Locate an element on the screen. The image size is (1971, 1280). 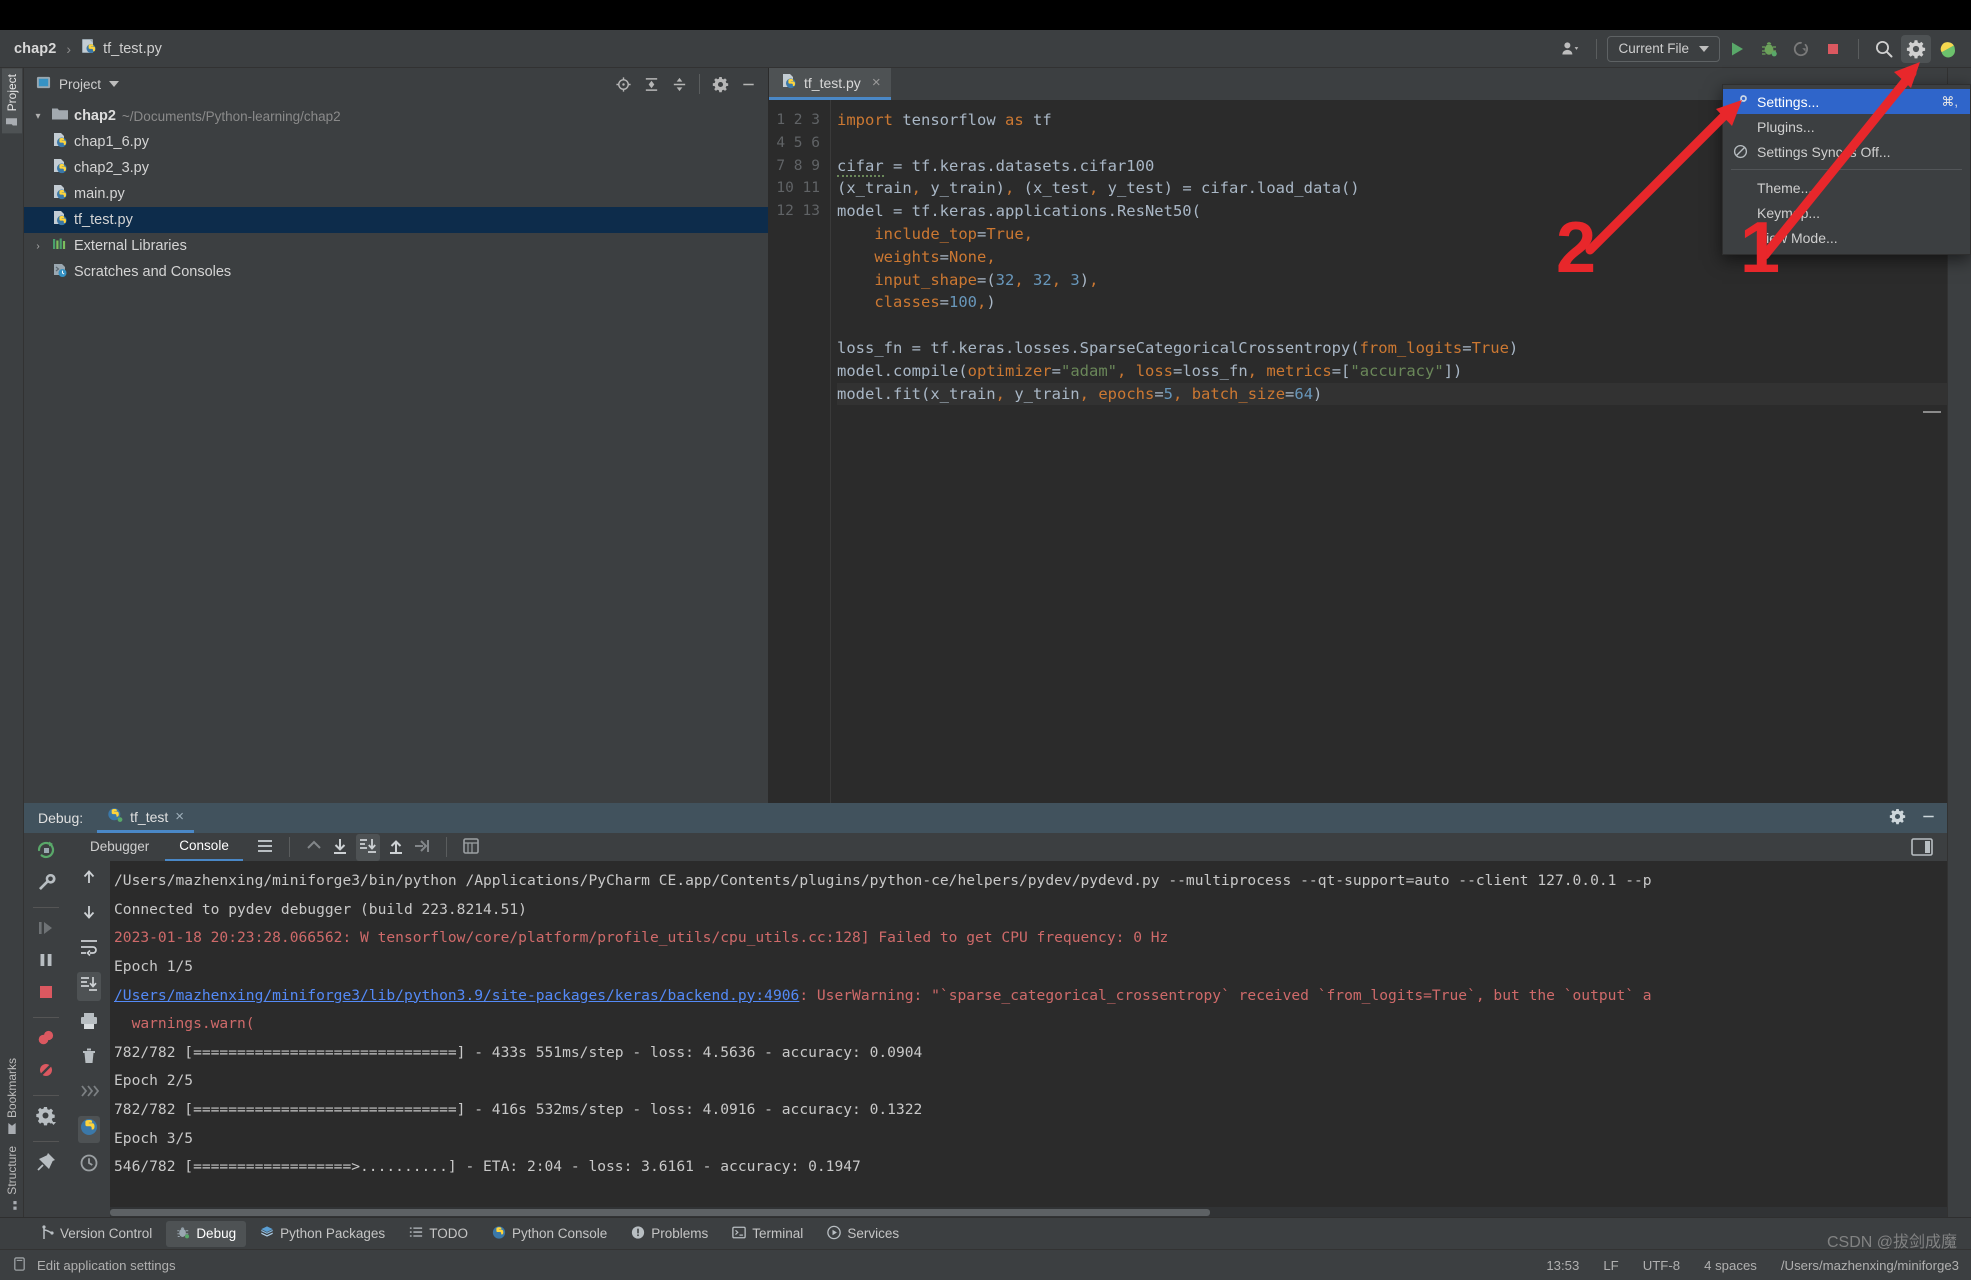
view-breakpoints-icon is located at coordinates (46, 1040).